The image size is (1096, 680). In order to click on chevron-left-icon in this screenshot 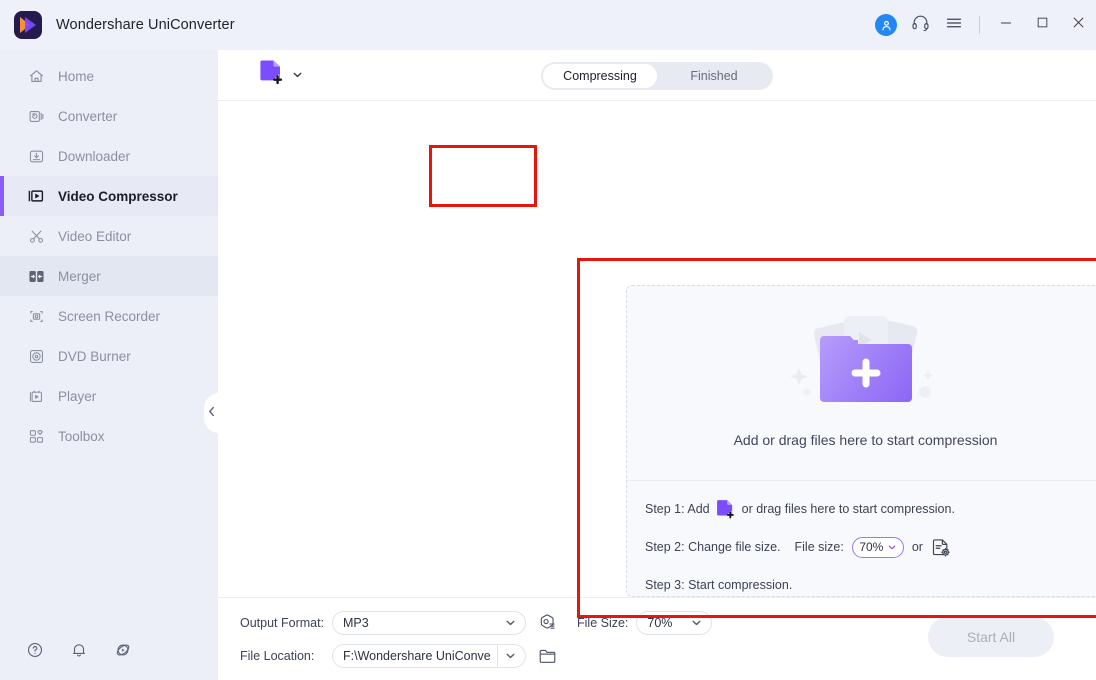, I will do `click(211, 413)`.